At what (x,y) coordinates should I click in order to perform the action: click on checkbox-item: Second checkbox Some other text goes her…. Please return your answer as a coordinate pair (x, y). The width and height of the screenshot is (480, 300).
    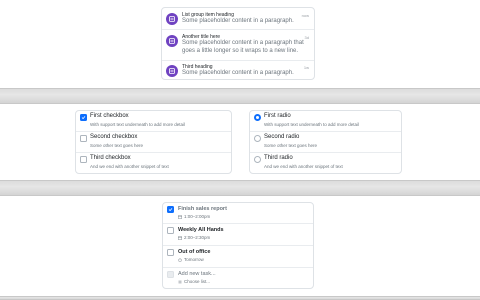
    Looking at the image, I should click on (153, 142).